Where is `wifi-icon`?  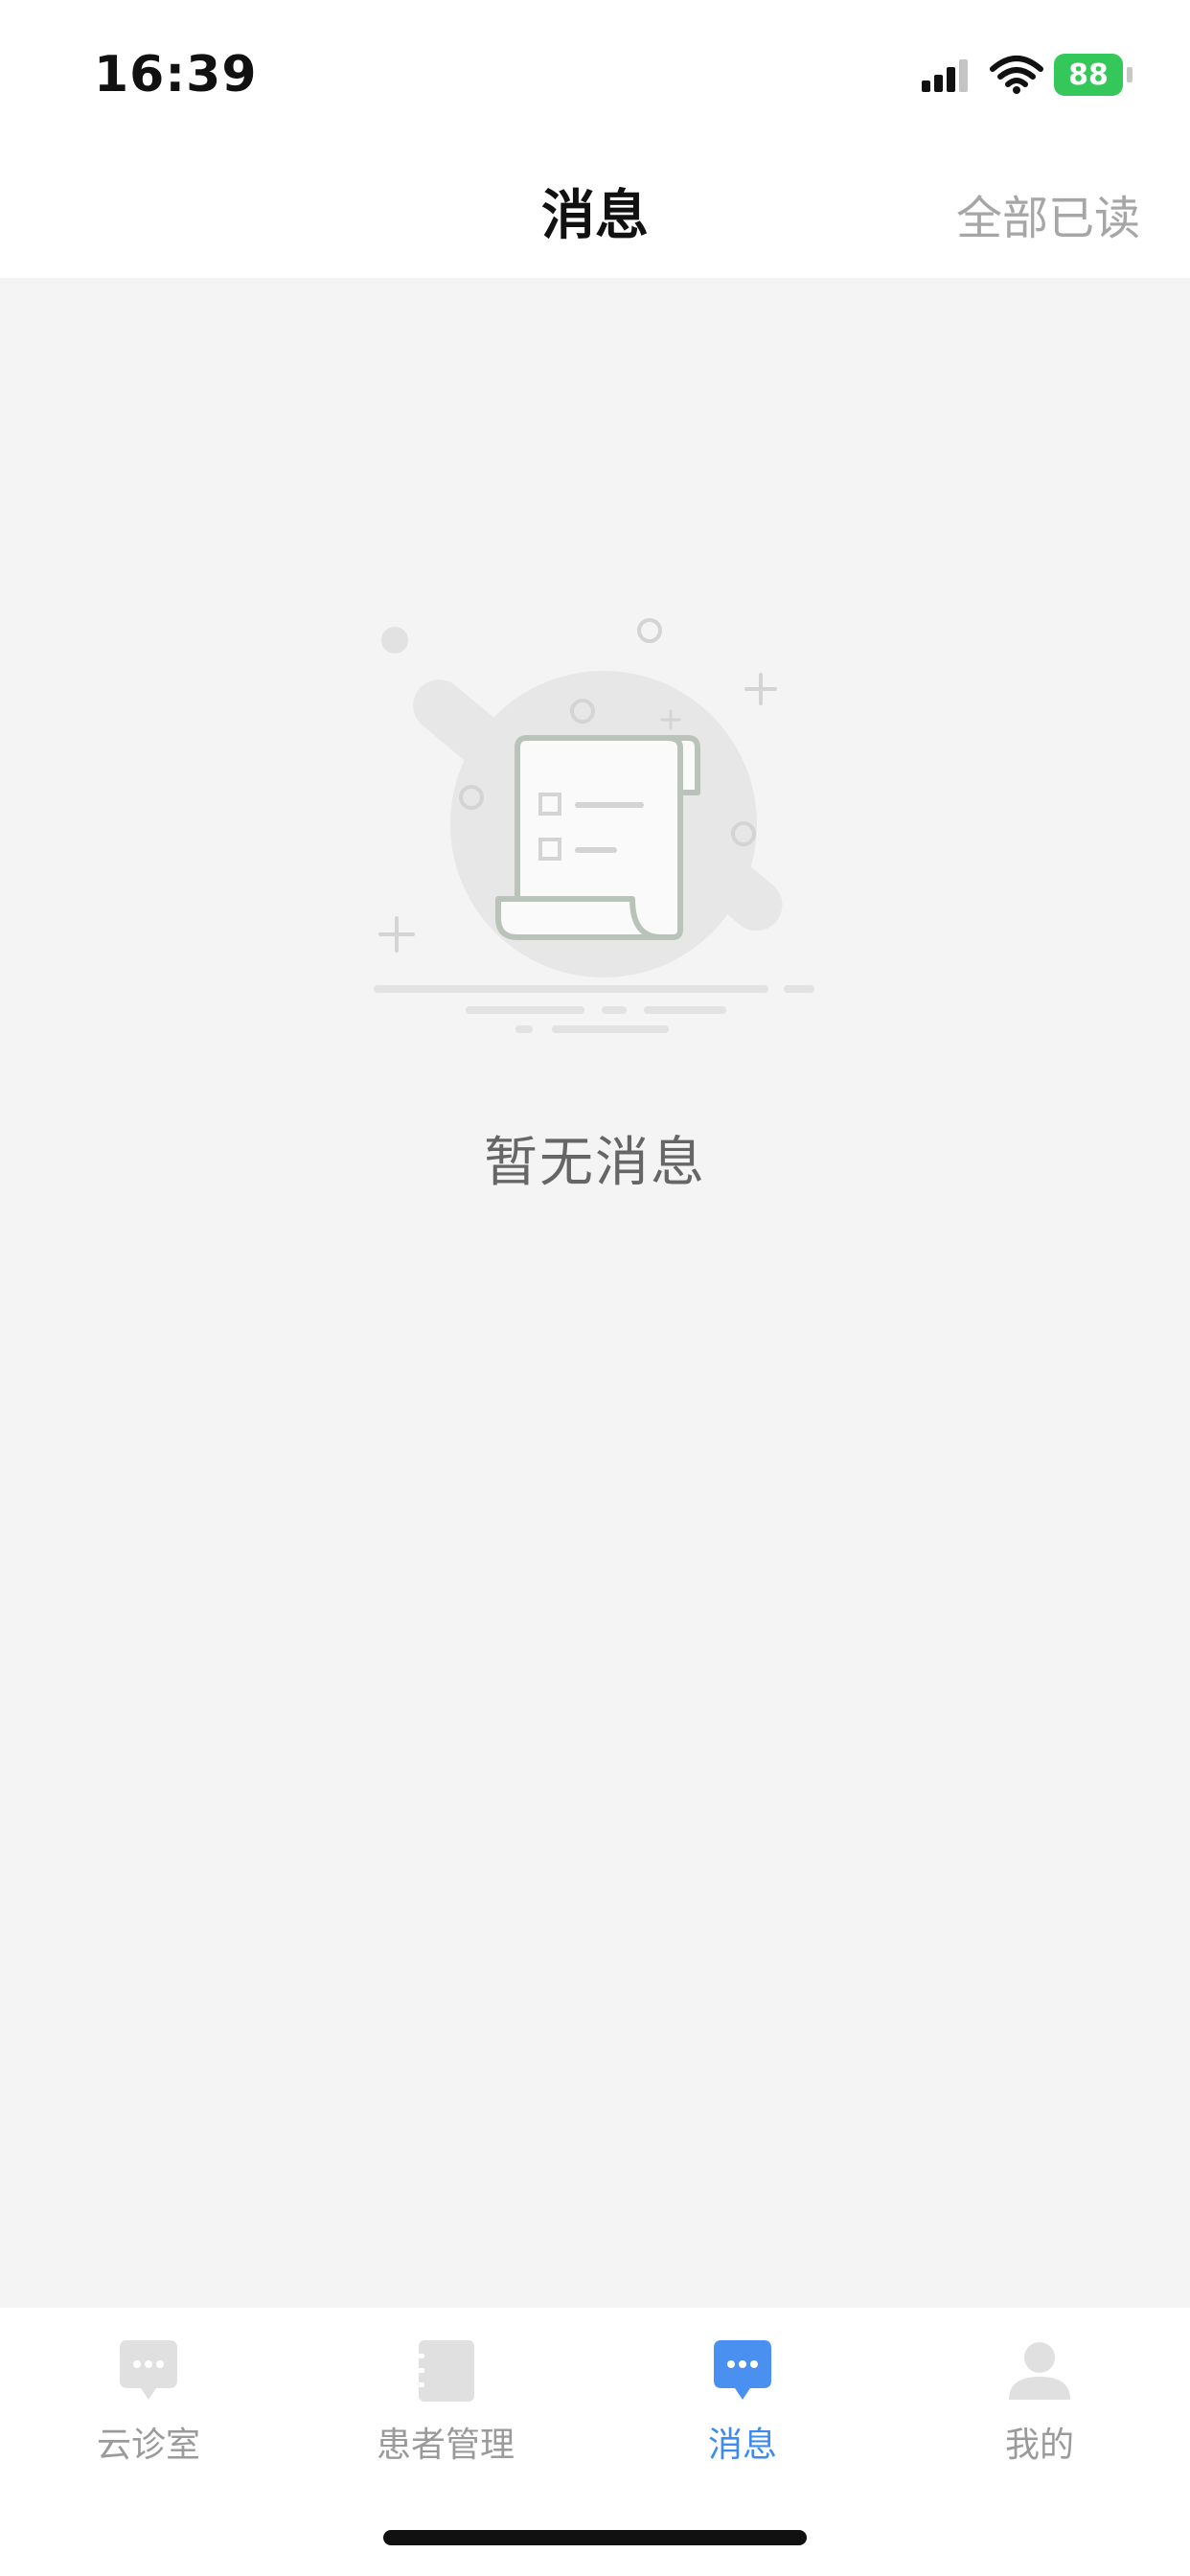 wifi-icon is located at coordinates (1016, 75).